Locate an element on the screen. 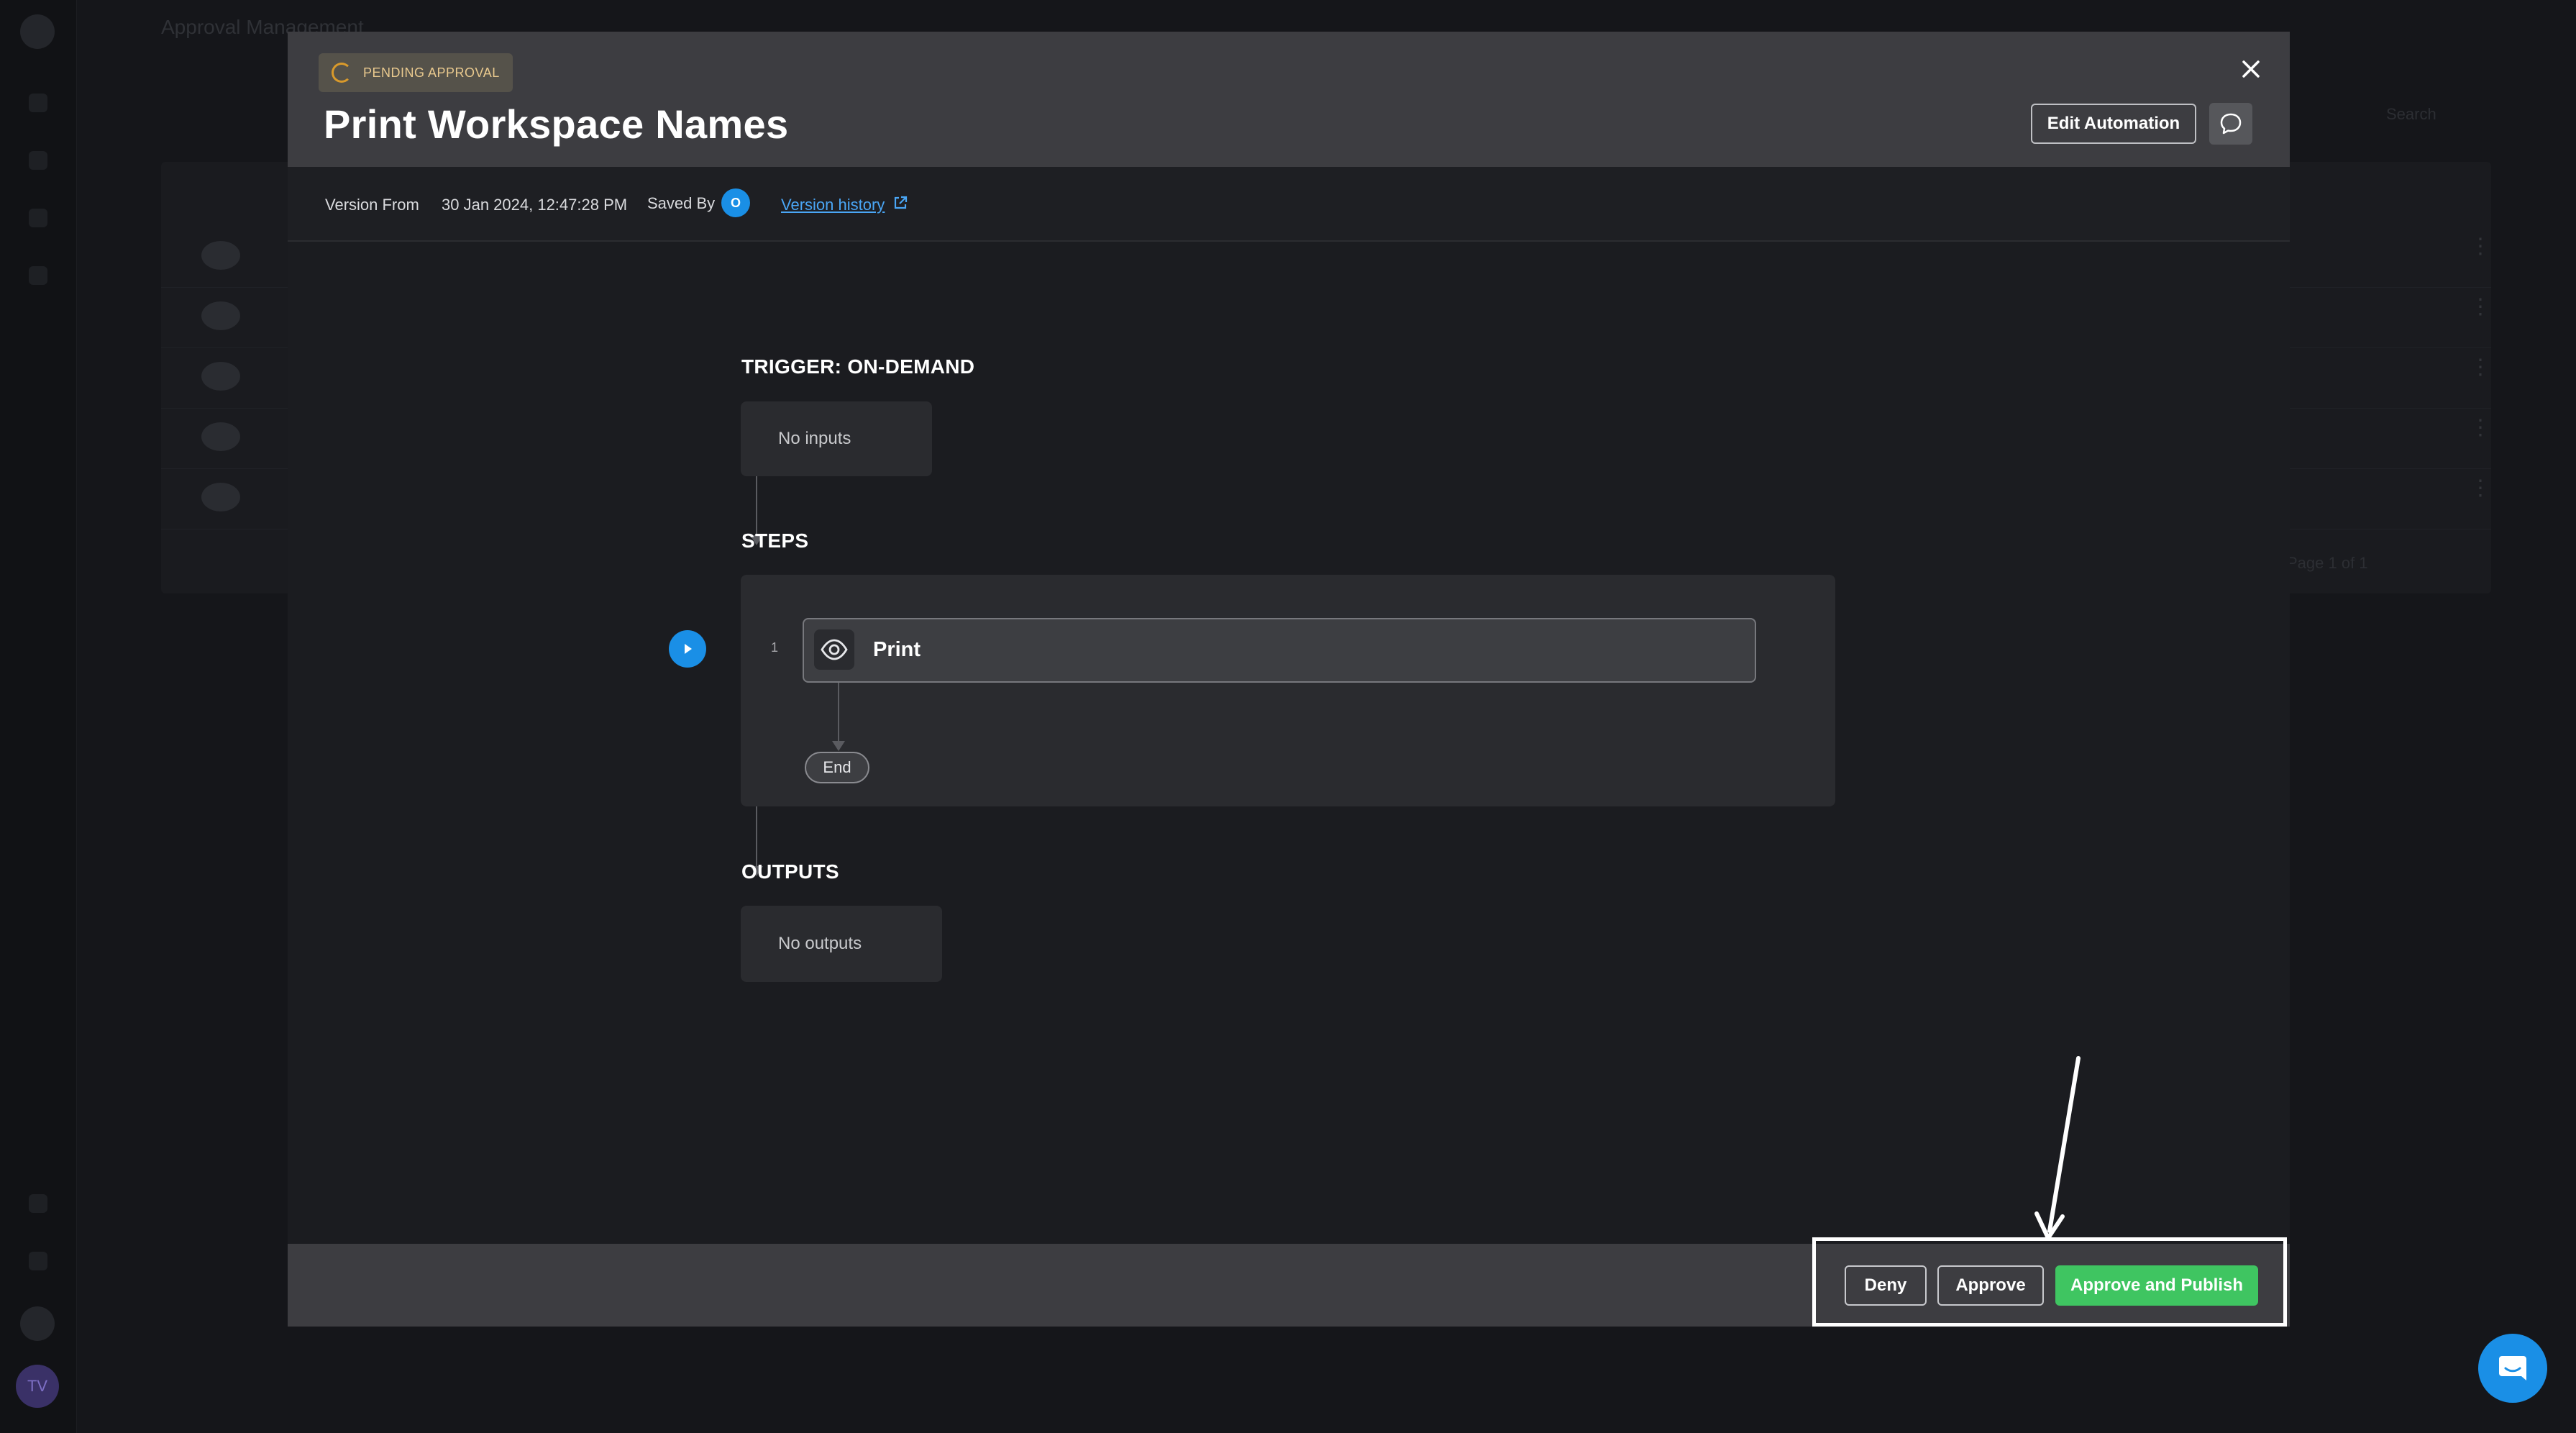 This screenshot has width=2576, height=1433. comment-icon is located at coordinates (2231, 124).